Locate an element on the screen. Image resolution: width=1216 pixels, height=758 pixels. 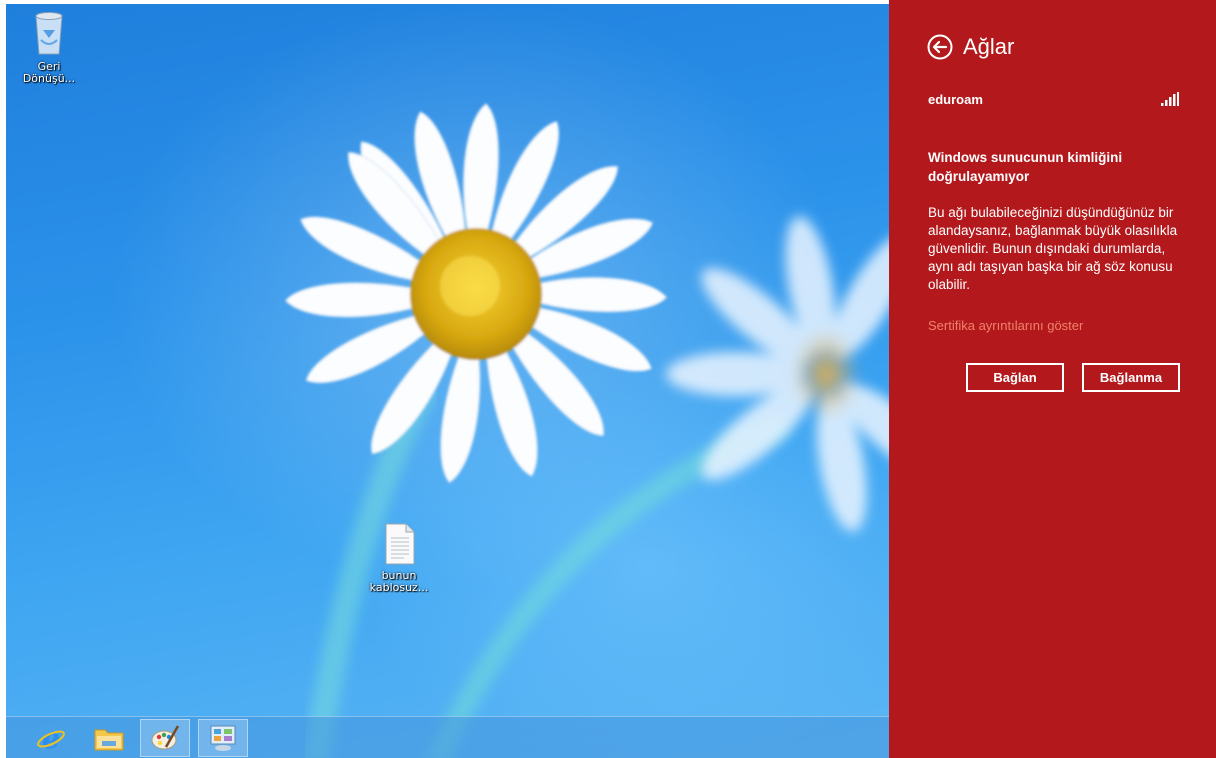
charm-title: Ağlar is located at coordinates (989, 46).